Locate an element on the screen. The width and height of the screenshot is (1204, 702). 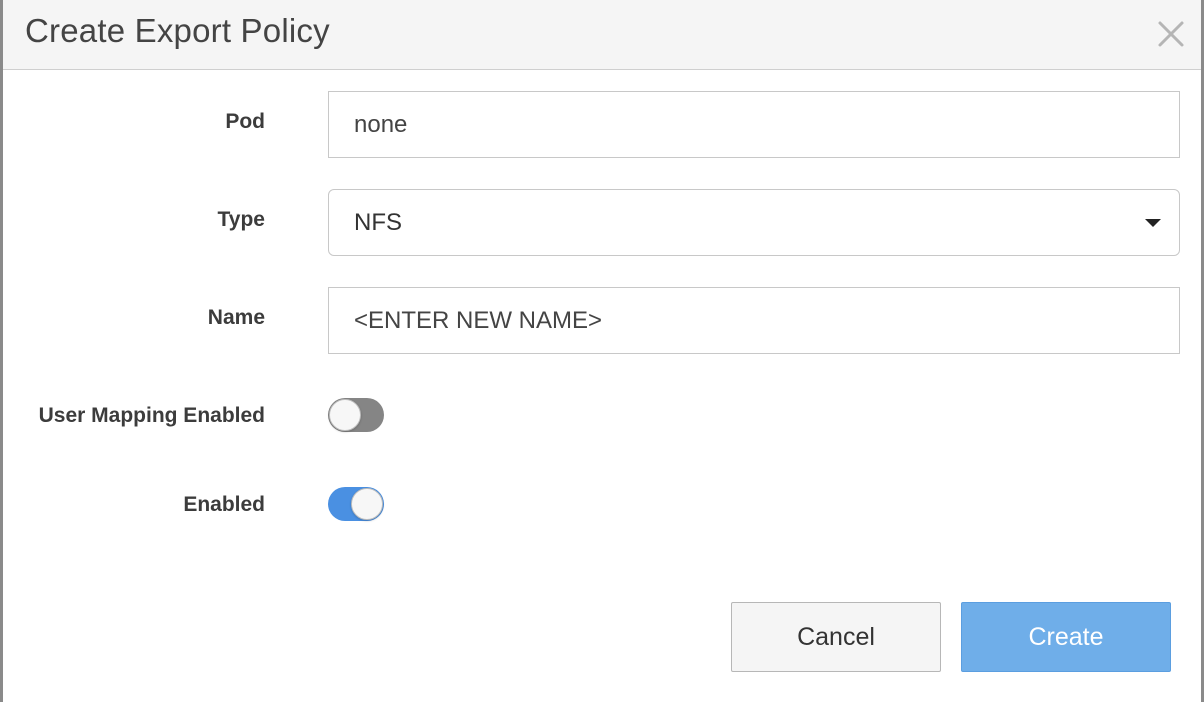
name-label: Name is located at coordinates (236, 317).